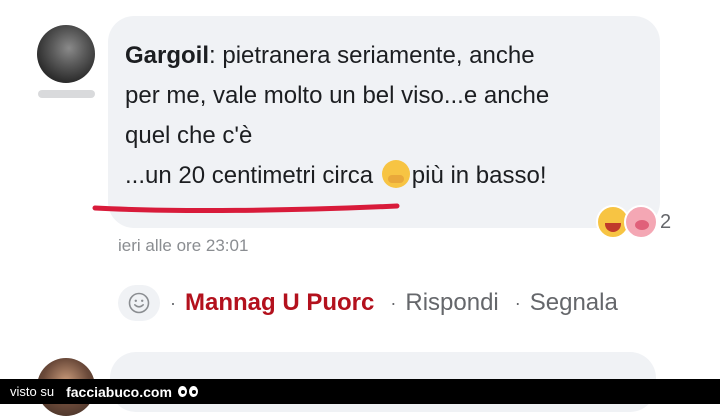 Image resolution: width=720 pixels, height=416 pixels. I want to click on watermark-footer: visto su facciabuco.com, so click(360, 391).